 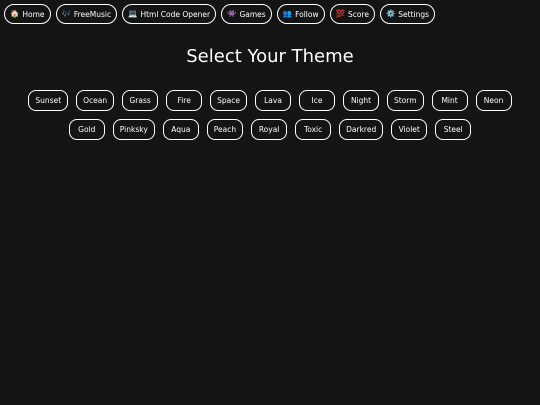 I want to click on theme-button-grass: Grass, so click(x=140, y=100).